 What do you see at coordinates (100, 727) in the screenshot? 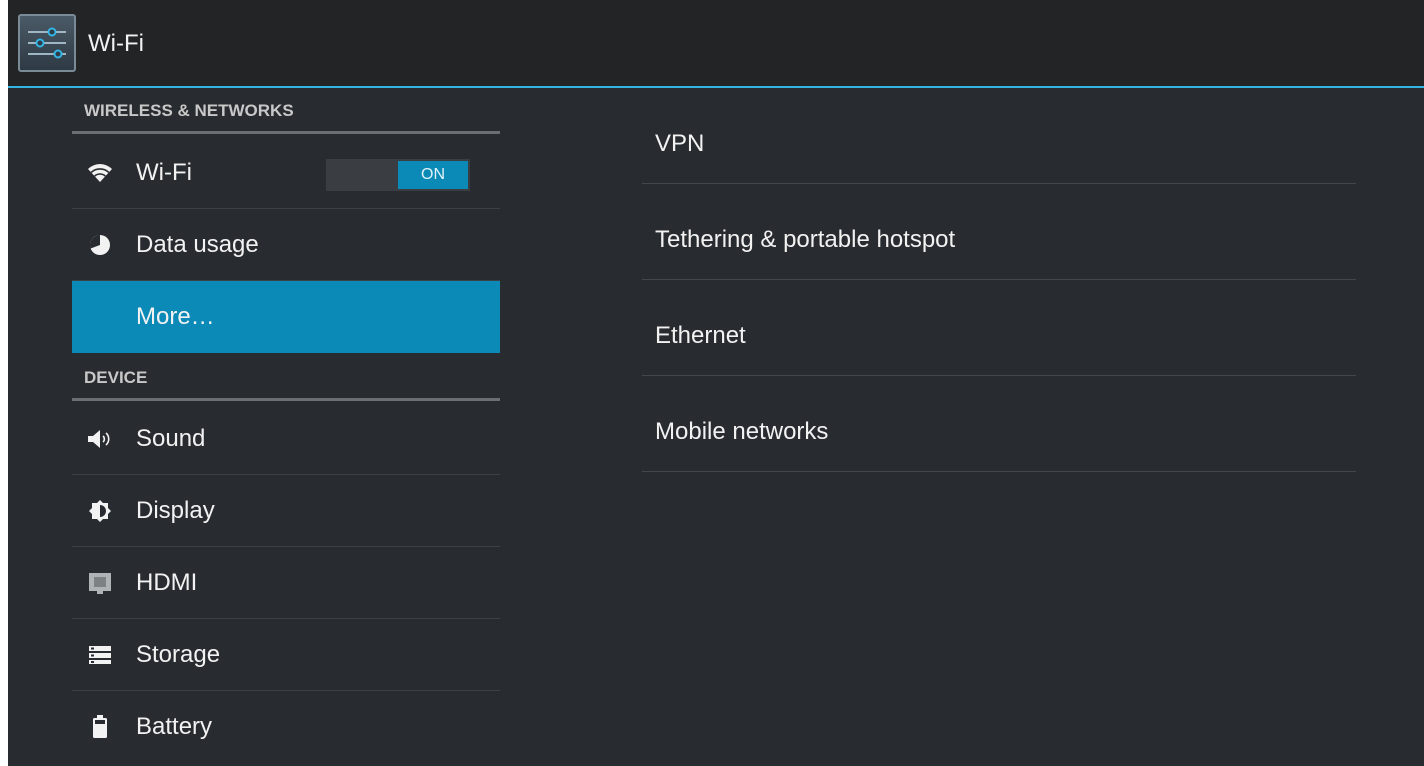
I see `battery-icon` at bounding box center [100, 727].